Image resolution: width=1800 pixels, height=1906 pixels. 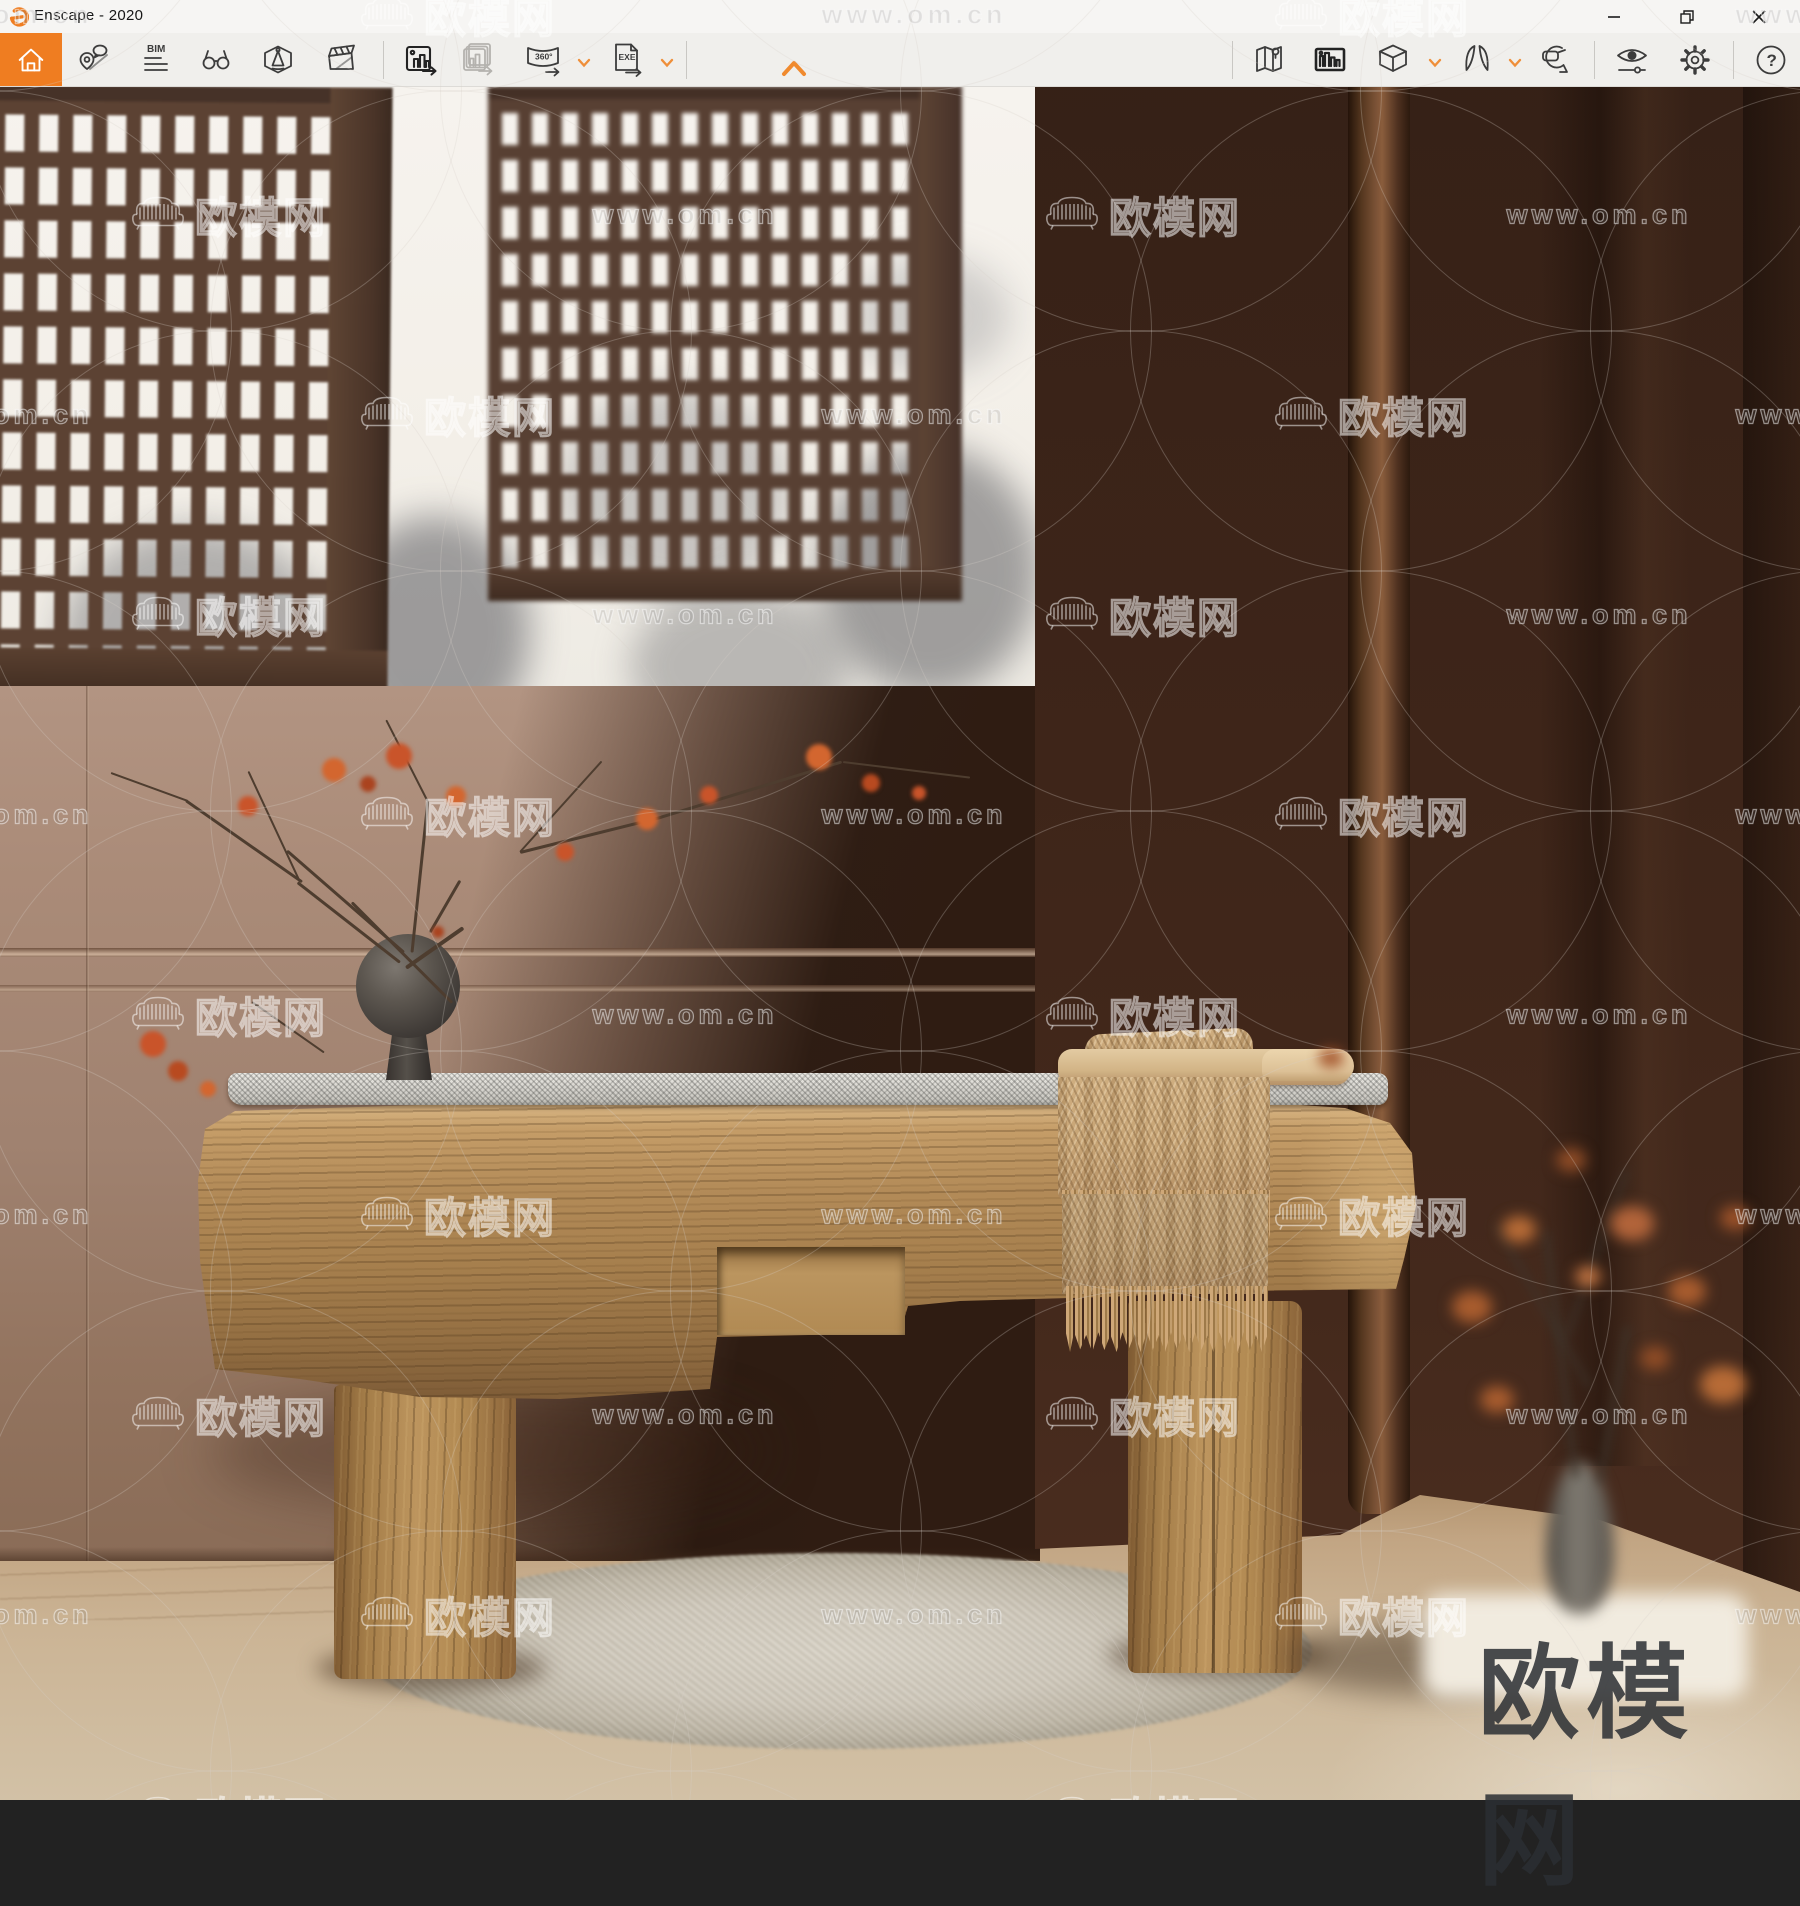 I want to click on panorama-dropdown-chevron, so click(x=584, y=61).